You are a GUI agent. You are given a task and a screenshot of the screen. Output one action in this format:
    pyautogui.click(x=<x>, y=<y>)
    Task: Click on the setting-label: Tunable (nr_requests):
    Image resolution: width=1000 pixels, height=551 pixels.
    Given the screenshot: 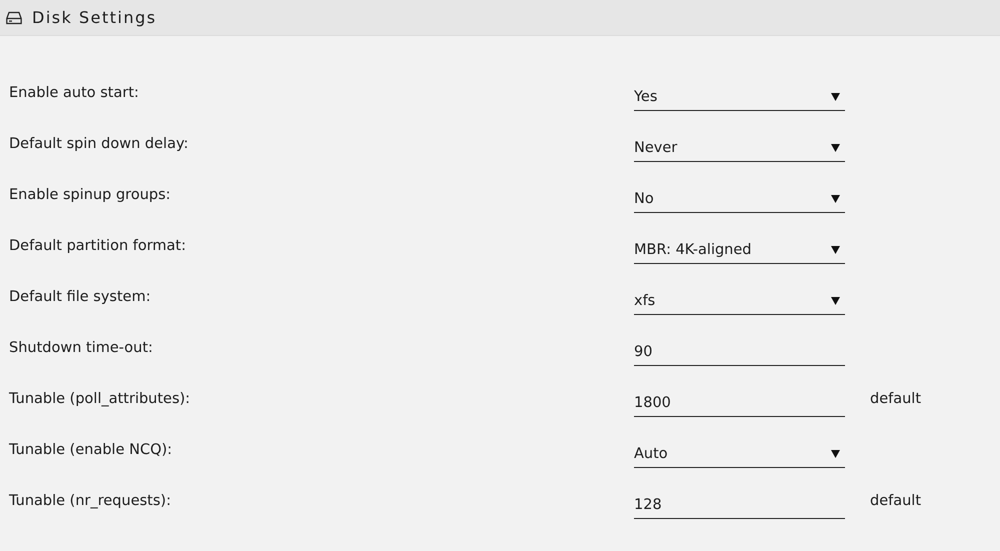 What is the action you would take?
    pyautogui.click(x=90, y=501)
    